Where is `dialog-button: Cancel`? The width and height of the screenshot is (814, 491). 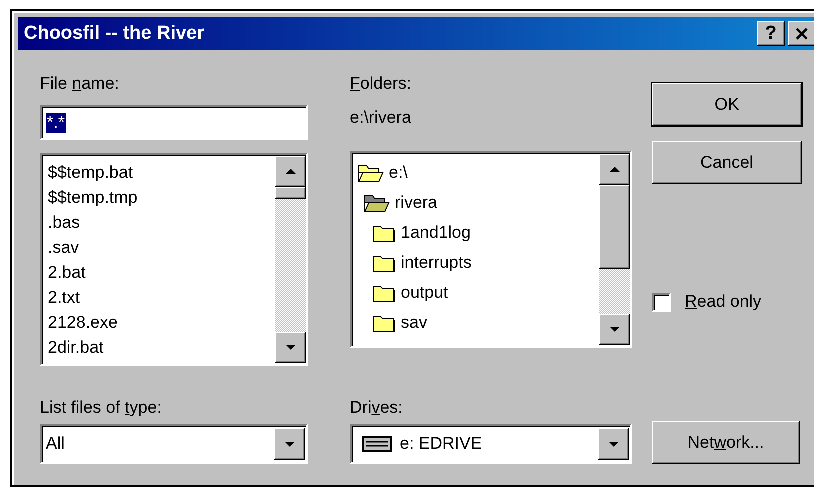
dialog-button: Cancel is located at coordinates (727, 162).